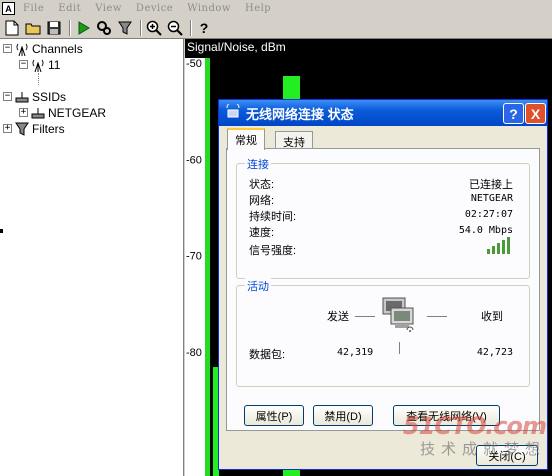 The width and height of the screenshot is (552, 476). Describe the element at coordinates (49, 96) in the screenshot. I see `tree-label-ssids: SSIDs` at that location.